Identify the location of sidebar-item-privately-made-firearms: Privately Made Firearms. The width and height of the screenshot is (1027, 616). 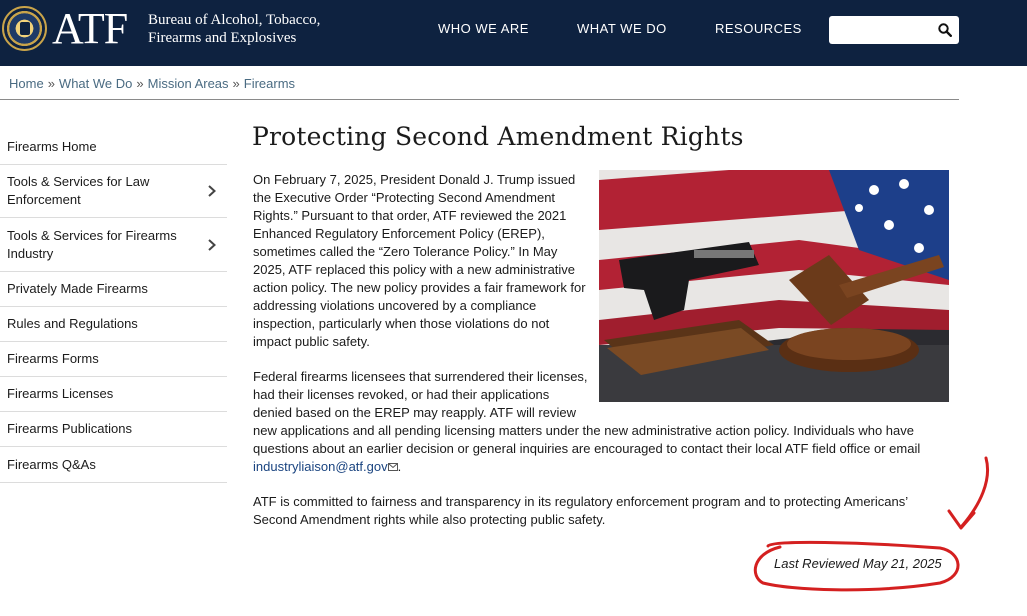
(113, 289).